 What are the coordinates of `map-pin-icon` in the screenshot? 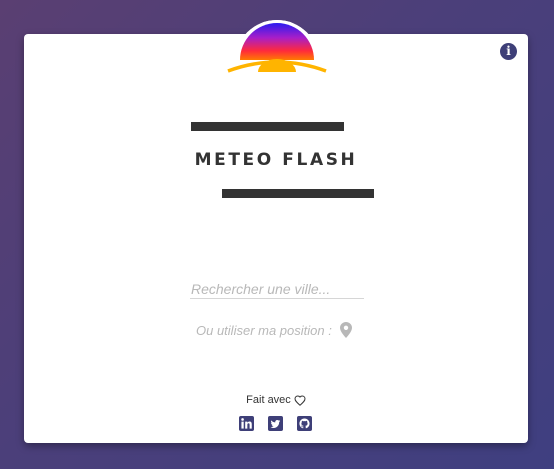 It's located at (345, 330).